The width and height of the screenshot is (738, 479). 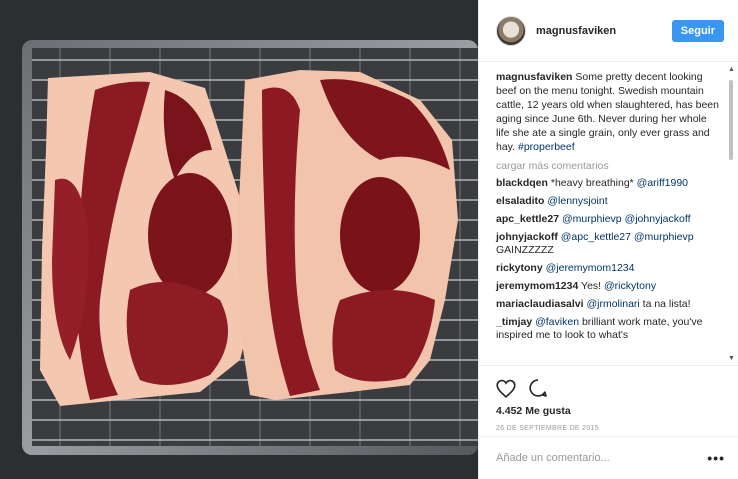 I want to click on likes-count: 4.452 Me gusta, so click(x=609, y=411).